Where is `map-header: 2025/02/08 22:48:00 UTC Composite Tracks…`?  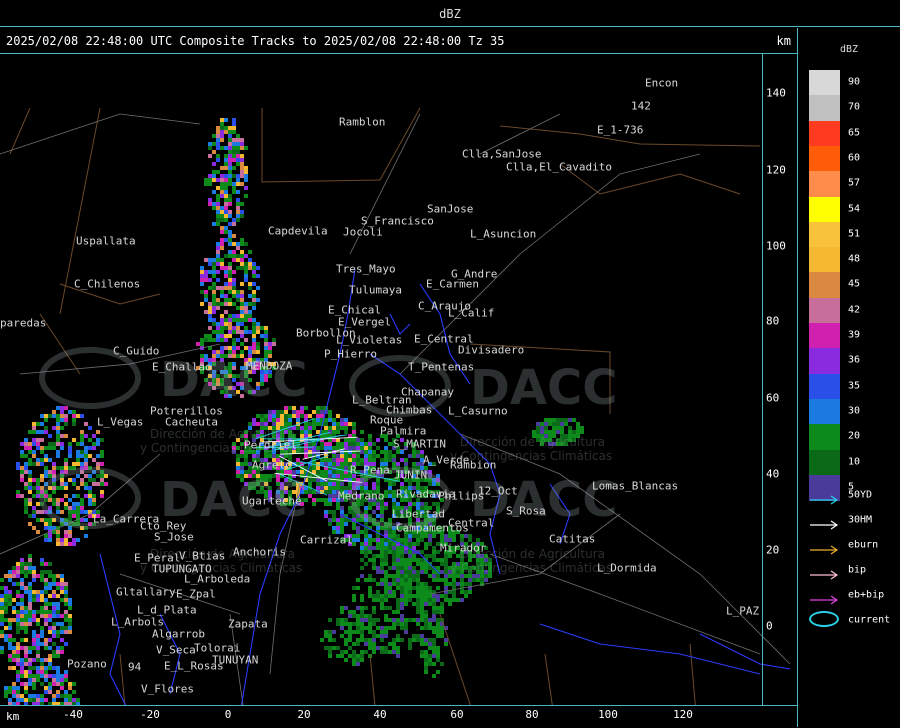 map-header: 2025/02/08 22:48:00 UTC Composite Tracks… is located at coordinates (398, 41).